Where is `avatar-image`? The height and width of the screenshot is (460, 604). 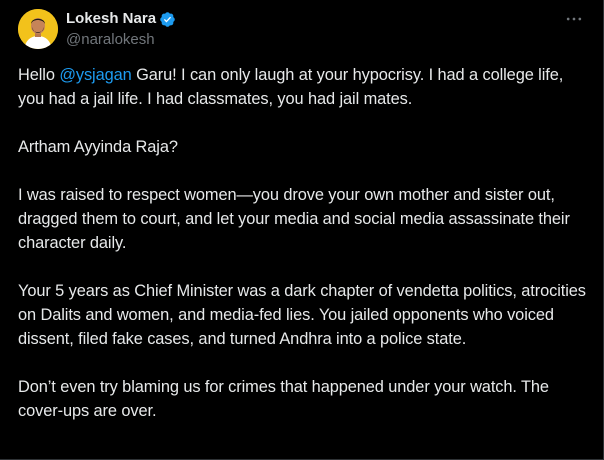
avatar-image is located at coordinates (38, 29).